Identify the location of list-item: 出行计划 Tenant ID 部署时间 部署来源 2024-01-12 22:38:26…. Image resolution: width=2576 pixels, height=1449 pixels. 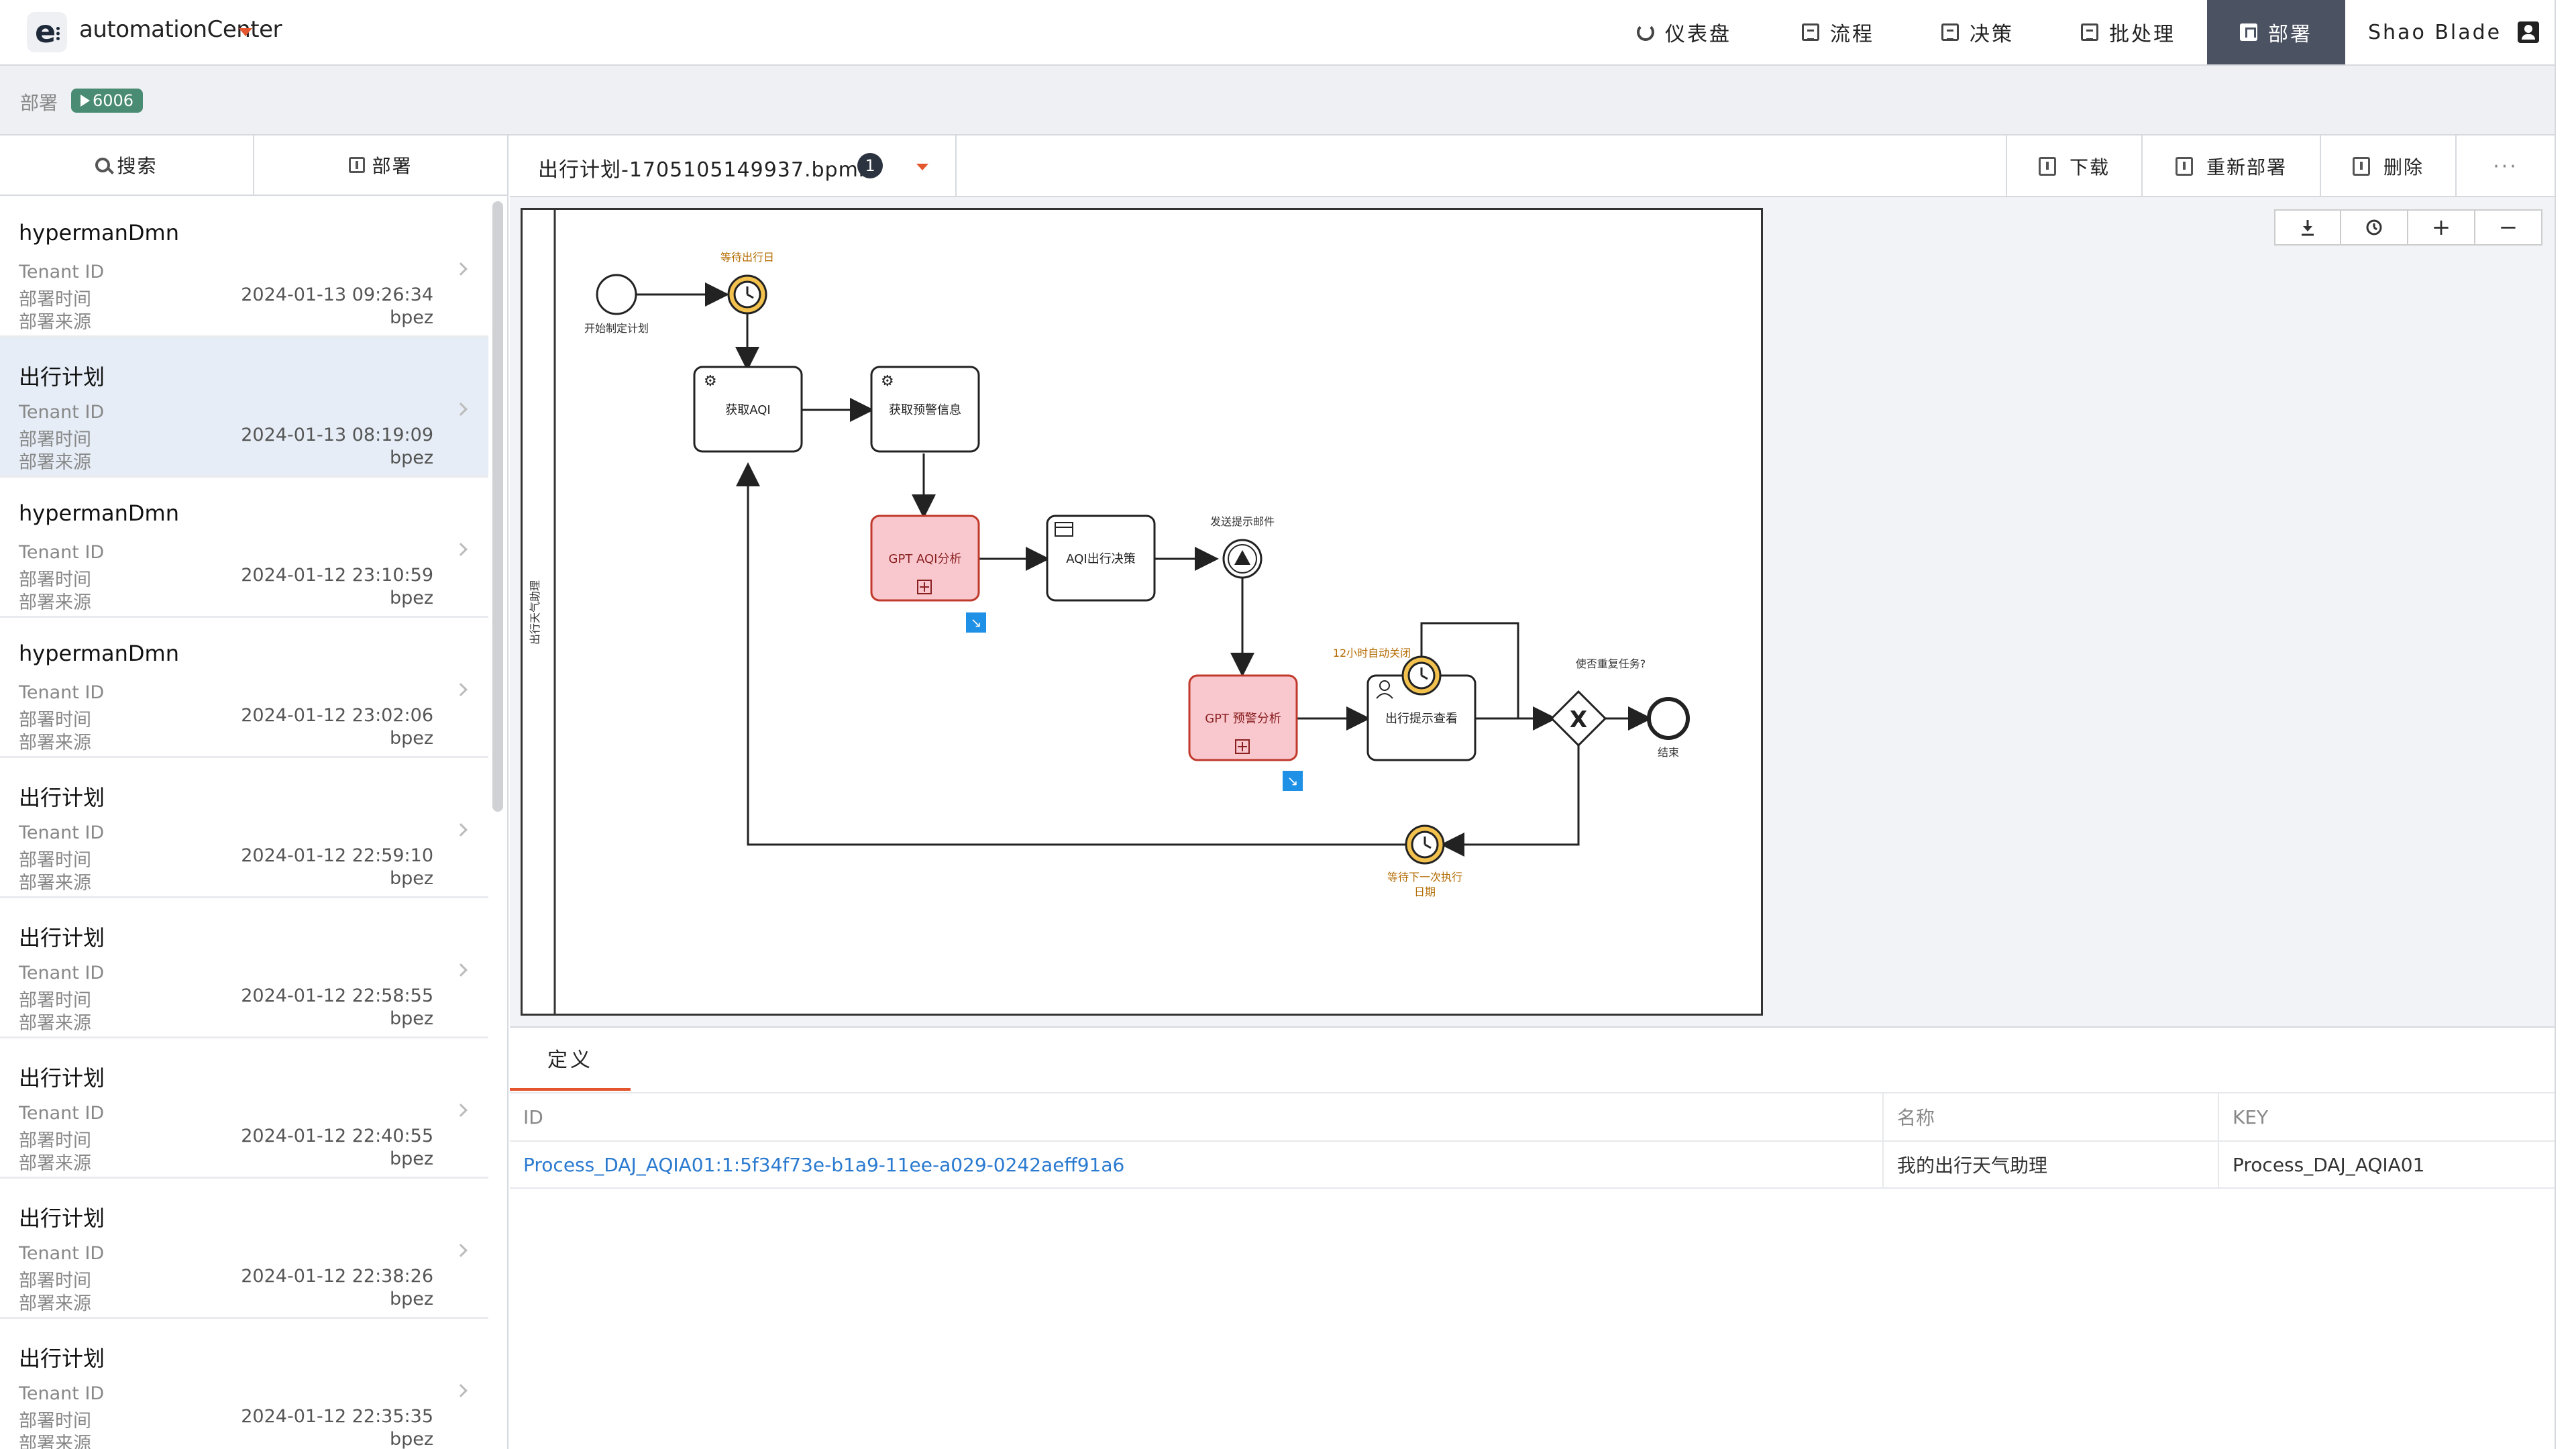
(244, 1249).